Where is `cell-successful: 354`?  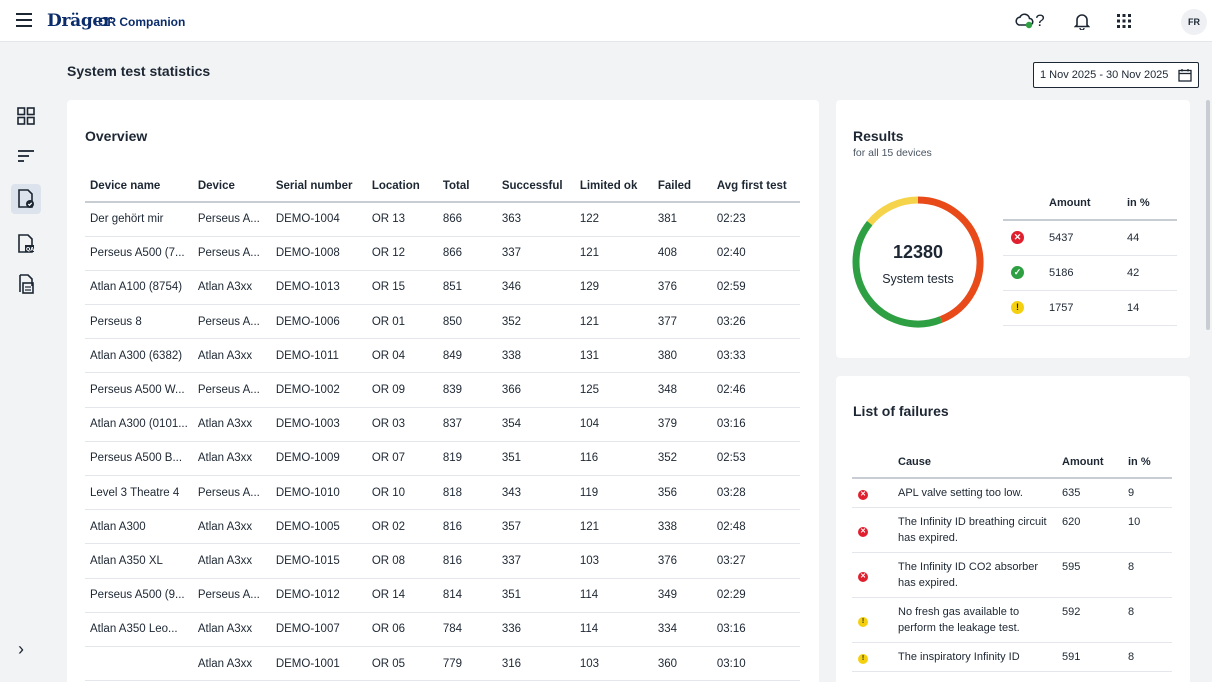
cell-successful: 354 is located at coordinates (535, 424).